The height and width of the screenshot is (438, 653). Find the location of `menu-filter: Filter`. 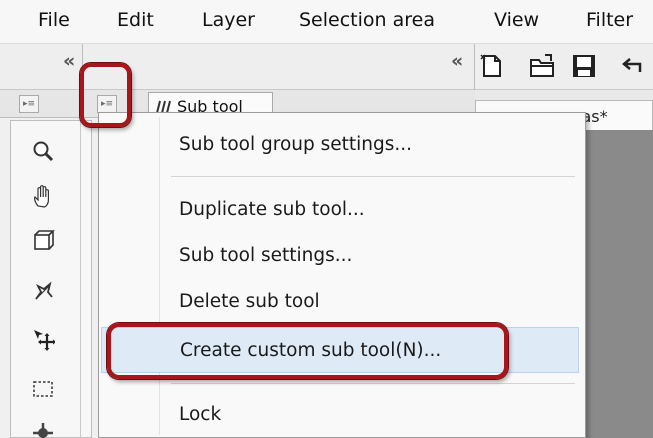

menu-filter: Filter is located at coordinates (609, 20).